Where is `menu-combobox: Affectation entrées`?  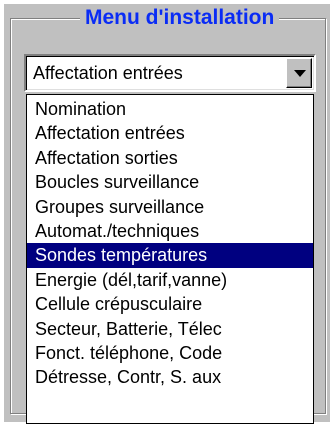 menu-combobox: Affectation entrées is located at coordinates (170, 73).